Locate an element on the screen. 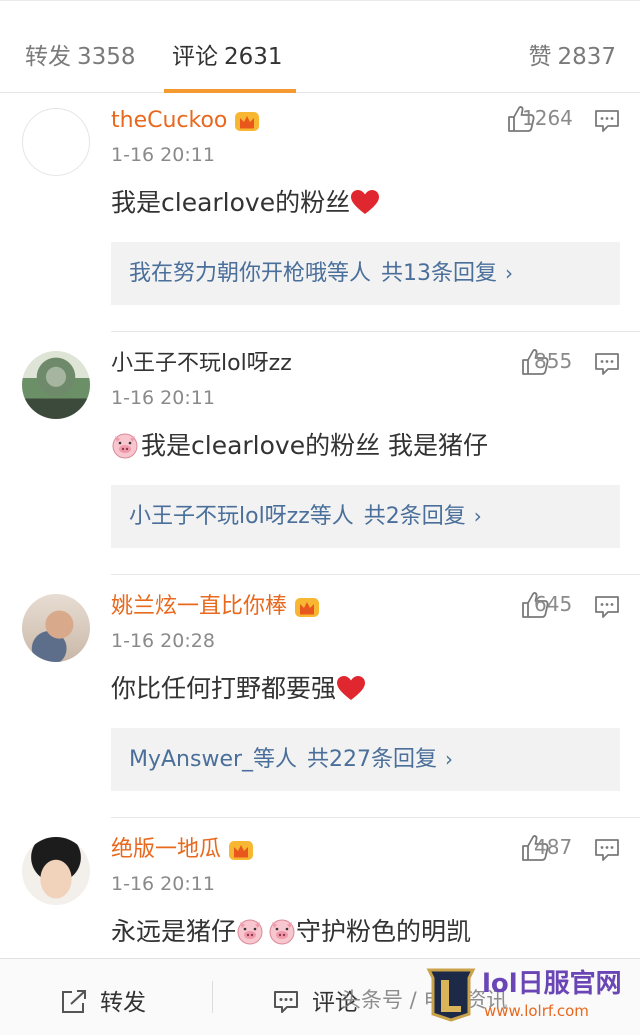 The image size is (640, 1035). tab-like-label: 赞 is located at coordinates (540, 57).